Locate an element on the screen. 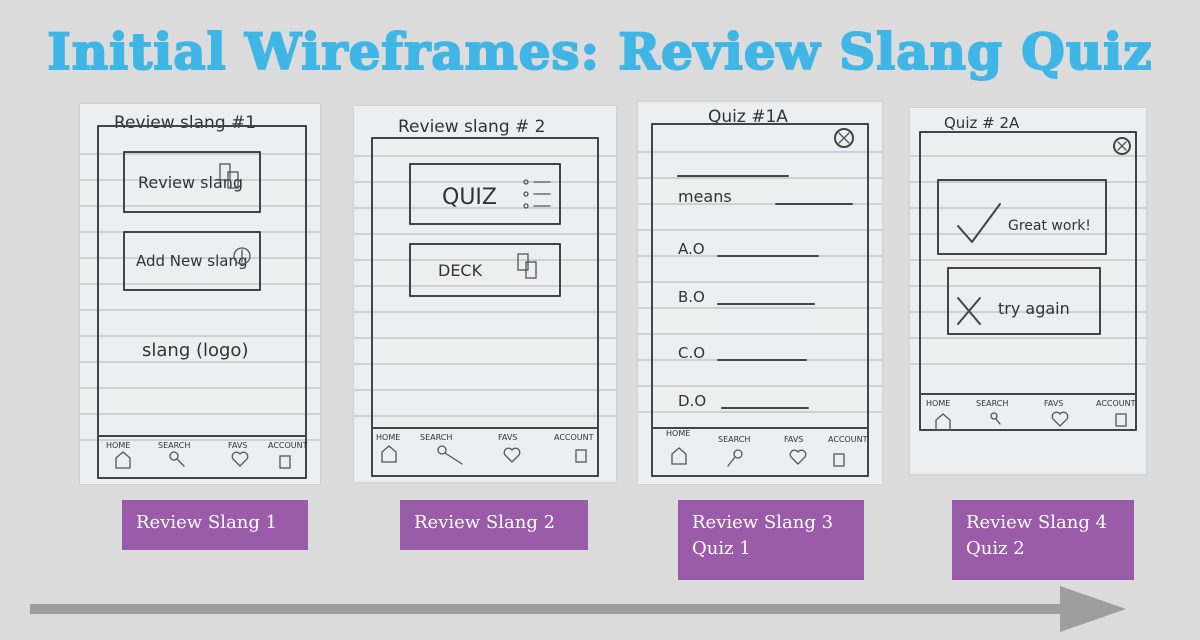 The height and width of the screenshot is (640, 1200). option-a: A.O is located at coordinates (691, 249).